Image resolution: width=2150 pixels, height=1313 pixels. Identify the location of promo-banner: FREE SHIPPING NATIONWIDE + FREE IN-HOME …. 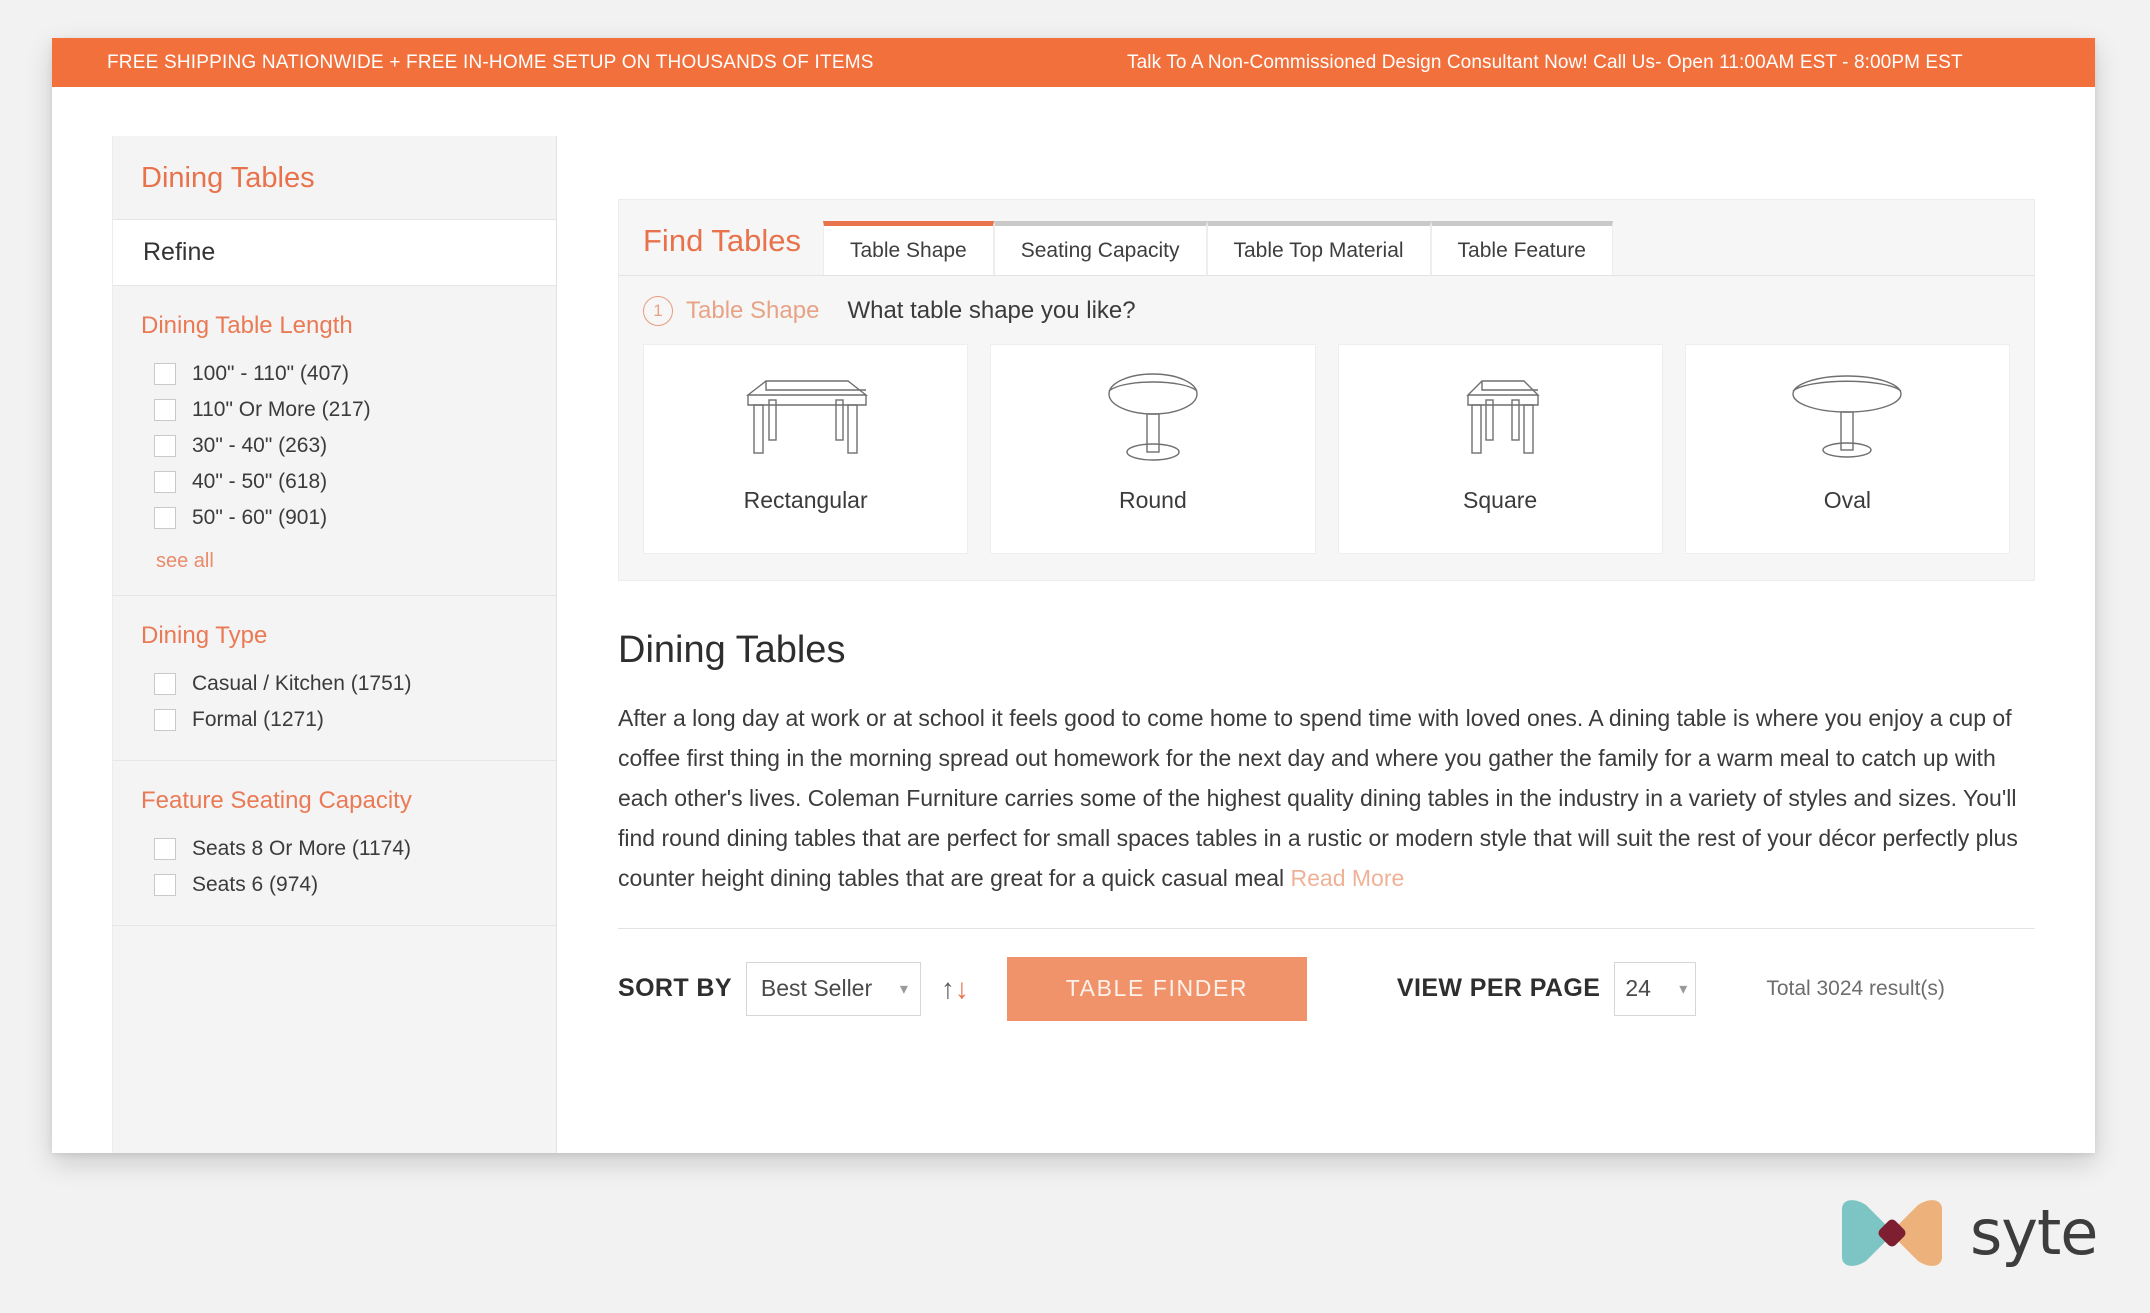
(1073, 62).